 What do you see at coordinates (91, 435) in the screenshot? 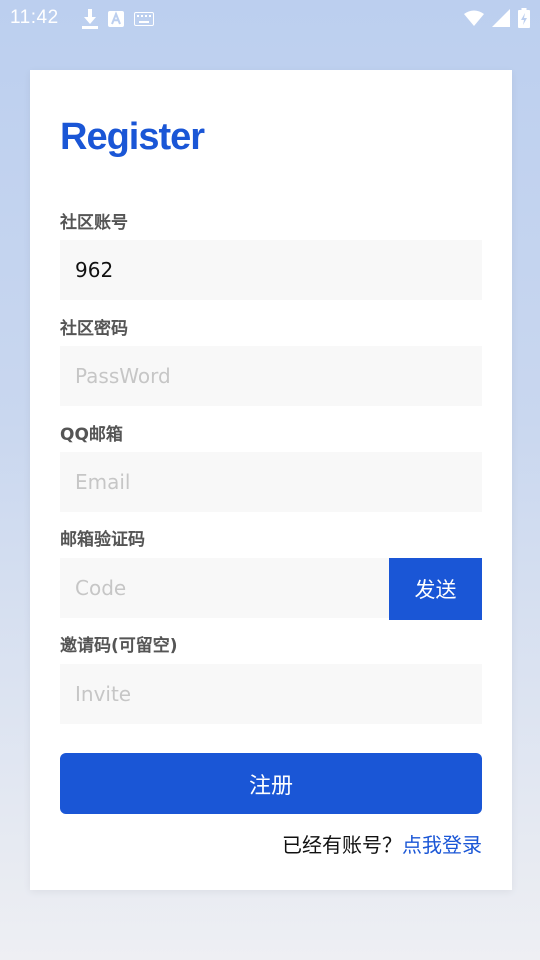
I see `email-label: QQ邮箱` at bounding box center [91, 435].